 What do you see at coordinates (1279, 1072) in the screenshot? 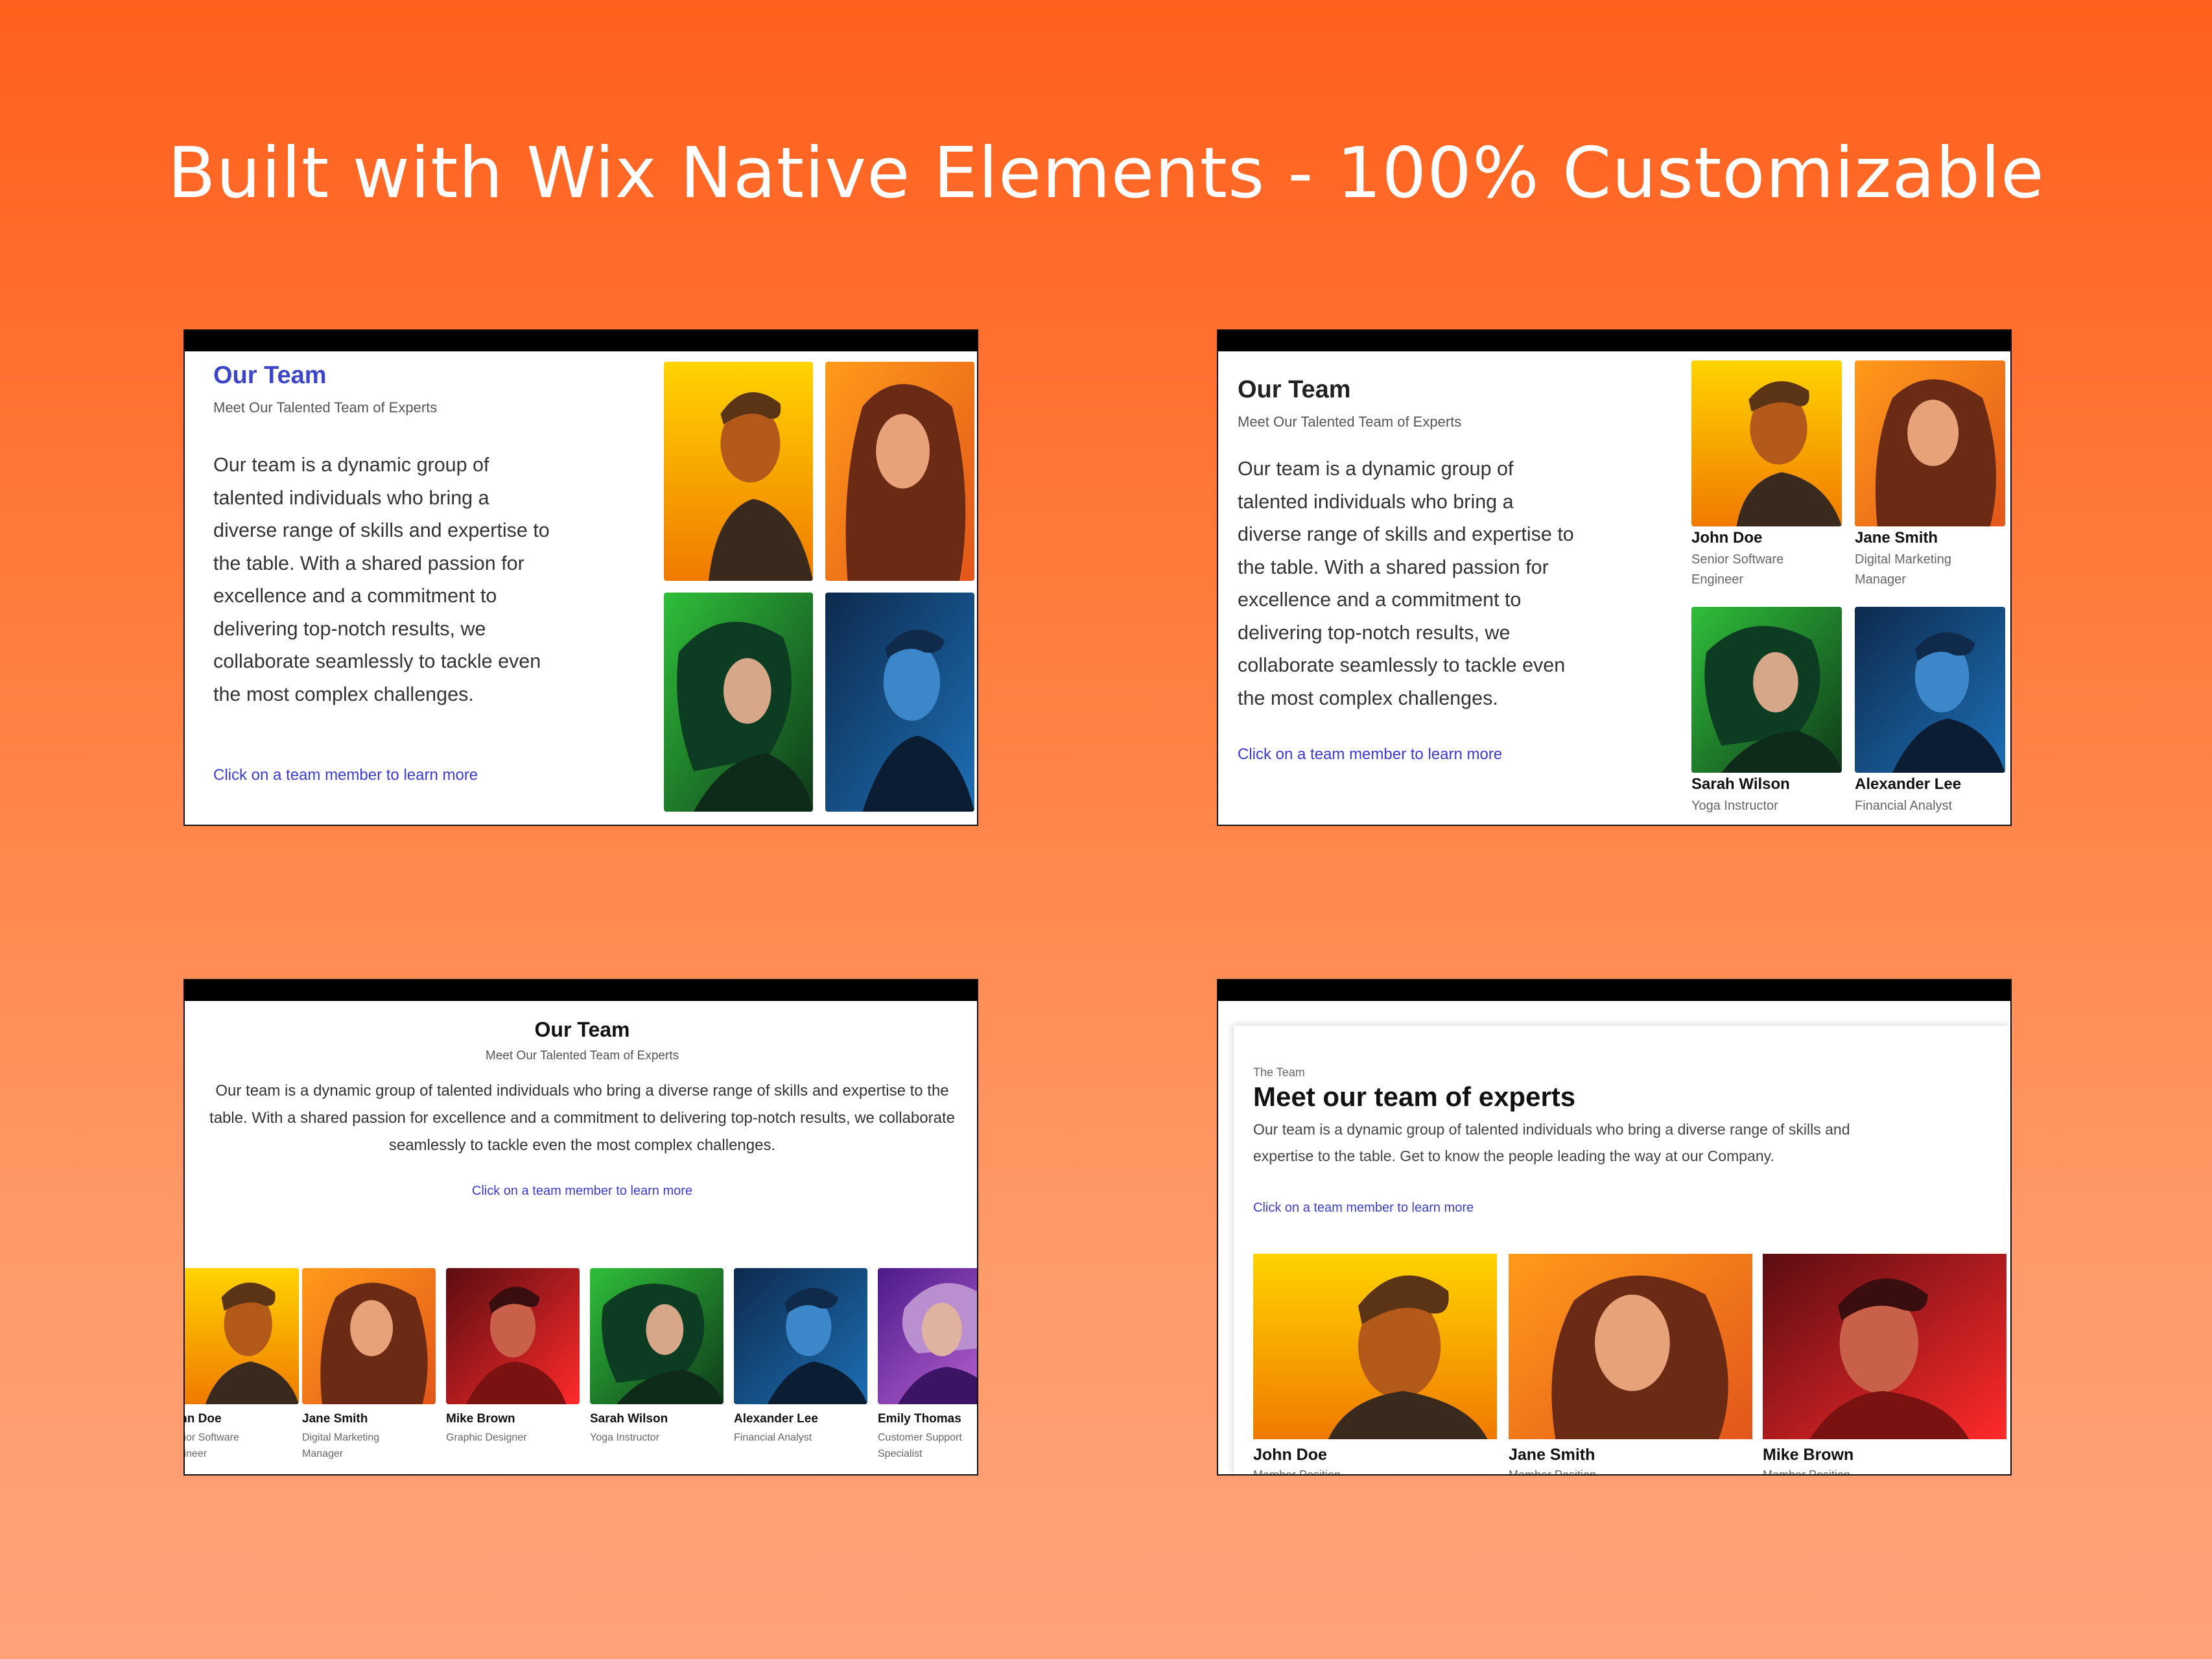
I see `section-eyebrow: The Team` at bounding box center [1279, 1072].